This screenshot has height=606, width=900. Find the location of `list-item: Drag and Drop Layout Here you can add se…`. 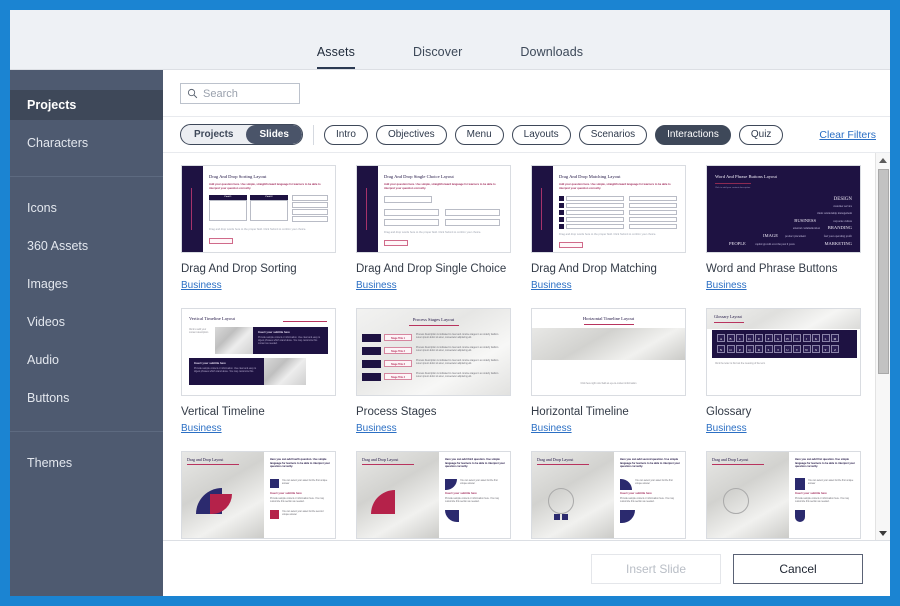

list-item: Drag and Drop Layout Here you can add se… is located at coordinates (608, 495).